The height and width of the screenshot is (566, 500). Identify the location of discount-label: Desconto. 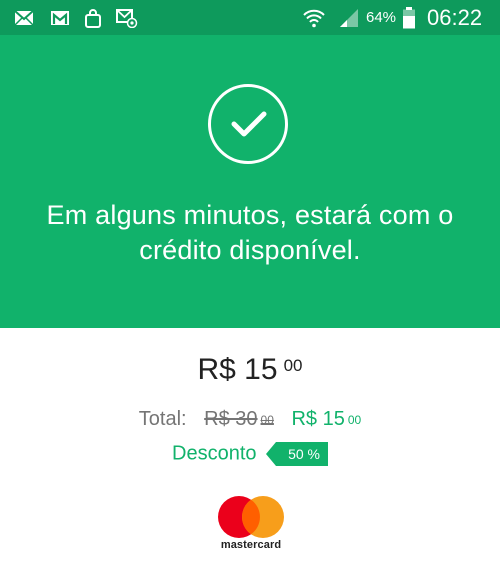
(214, 453).